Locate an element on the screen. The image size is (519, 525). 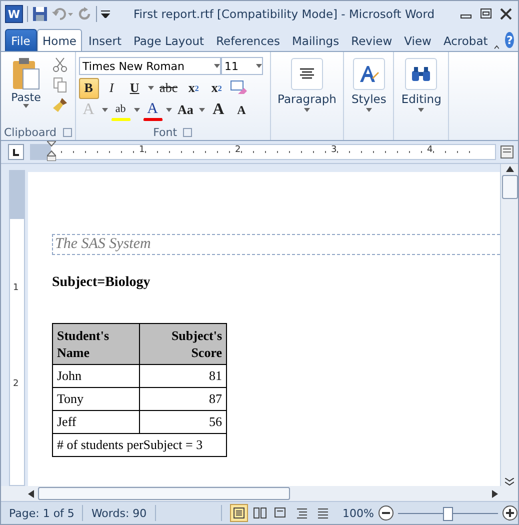
window-title: First report.rtf [Compatibility Mode] - Microsoft Word is located at coordinates (284, 14).